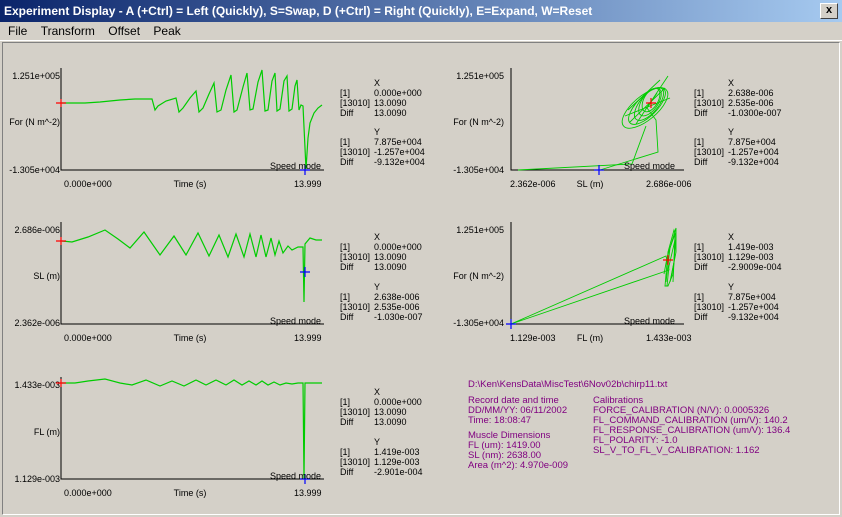 Image resolution: width=842 pixels, height=517 pixels. Describe the element at coordinates (124, 31) in the screenshot. I see `menu-offset: Offset` at that location.